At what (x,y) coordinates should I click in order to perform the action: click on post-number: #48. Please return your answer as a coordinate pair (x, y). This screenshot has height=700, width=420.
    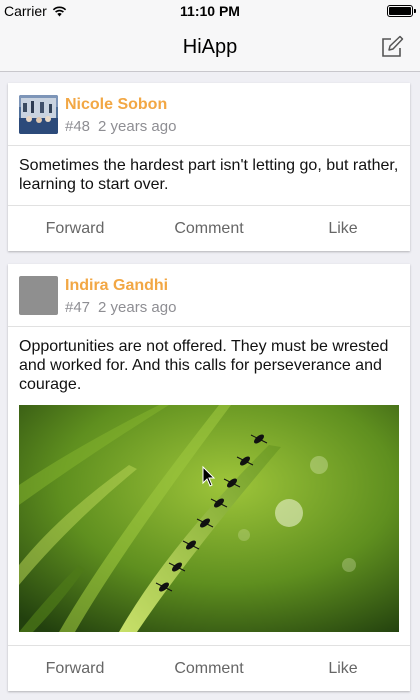
    Looking at the image, I should click on (78, 126).